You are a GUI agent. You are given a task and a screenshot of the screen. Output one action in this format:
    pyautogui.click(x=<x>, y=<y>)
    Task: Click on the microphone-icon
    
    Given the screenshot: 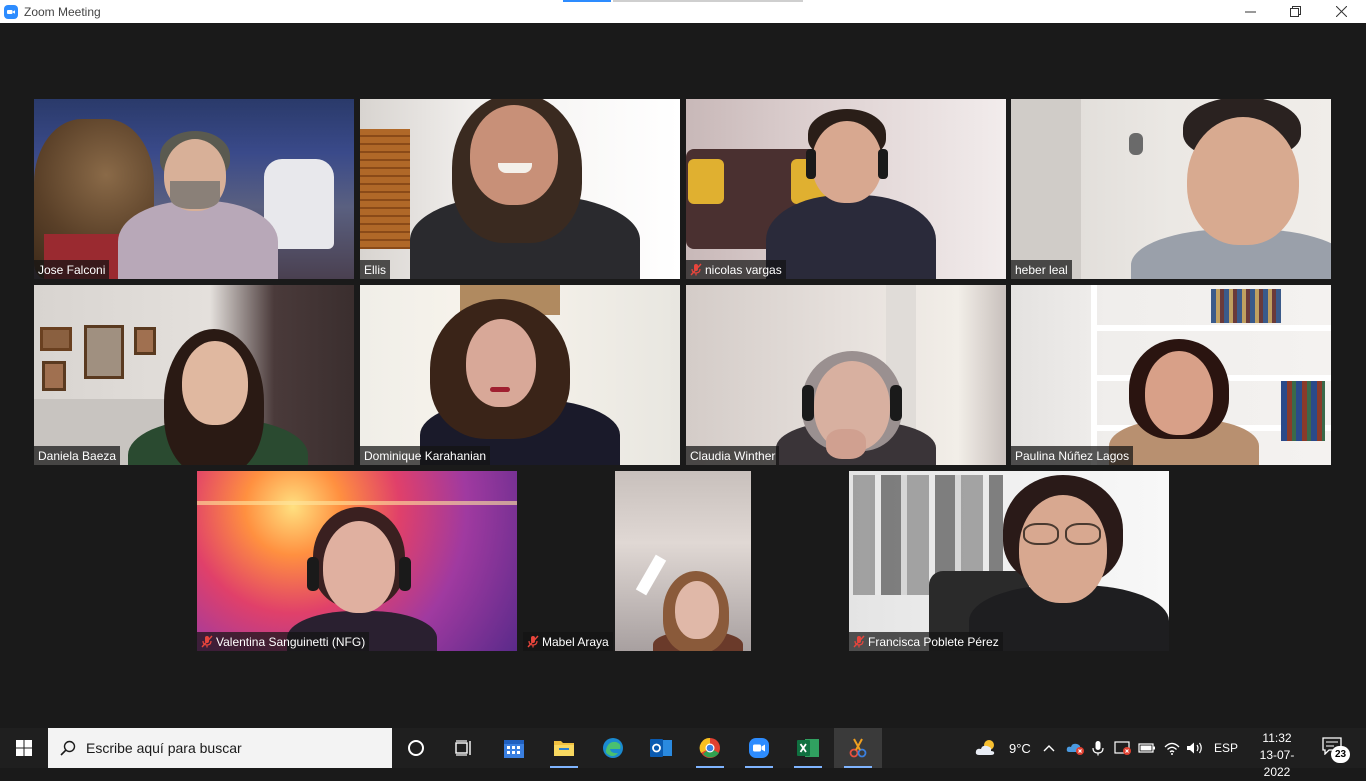 What is the action you would take?
    pyautogui.click(x=1098, y=748)
    